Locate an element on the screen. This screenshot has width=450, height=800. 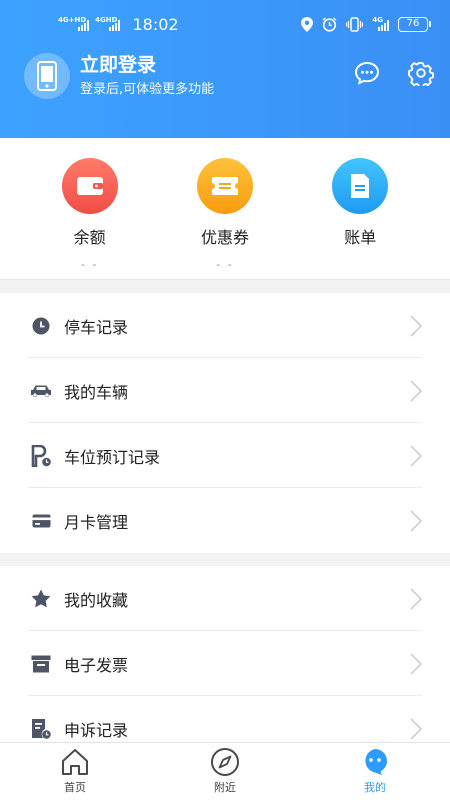
menu-label: 申诉记录 is located at coordinates (96, 730).